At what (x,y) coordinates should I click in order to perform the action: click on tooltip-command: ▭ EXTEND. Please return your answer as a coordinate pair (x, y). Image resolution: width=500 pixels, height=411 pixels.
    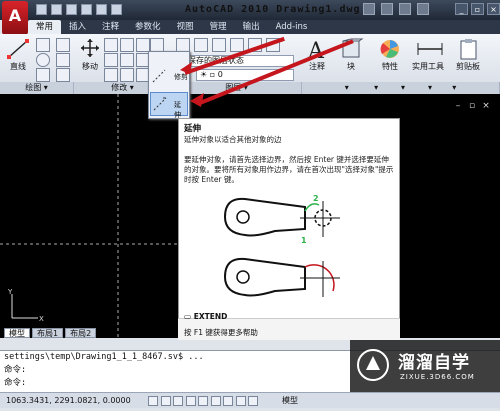
    Looking at the image, I should click on (205, 316).